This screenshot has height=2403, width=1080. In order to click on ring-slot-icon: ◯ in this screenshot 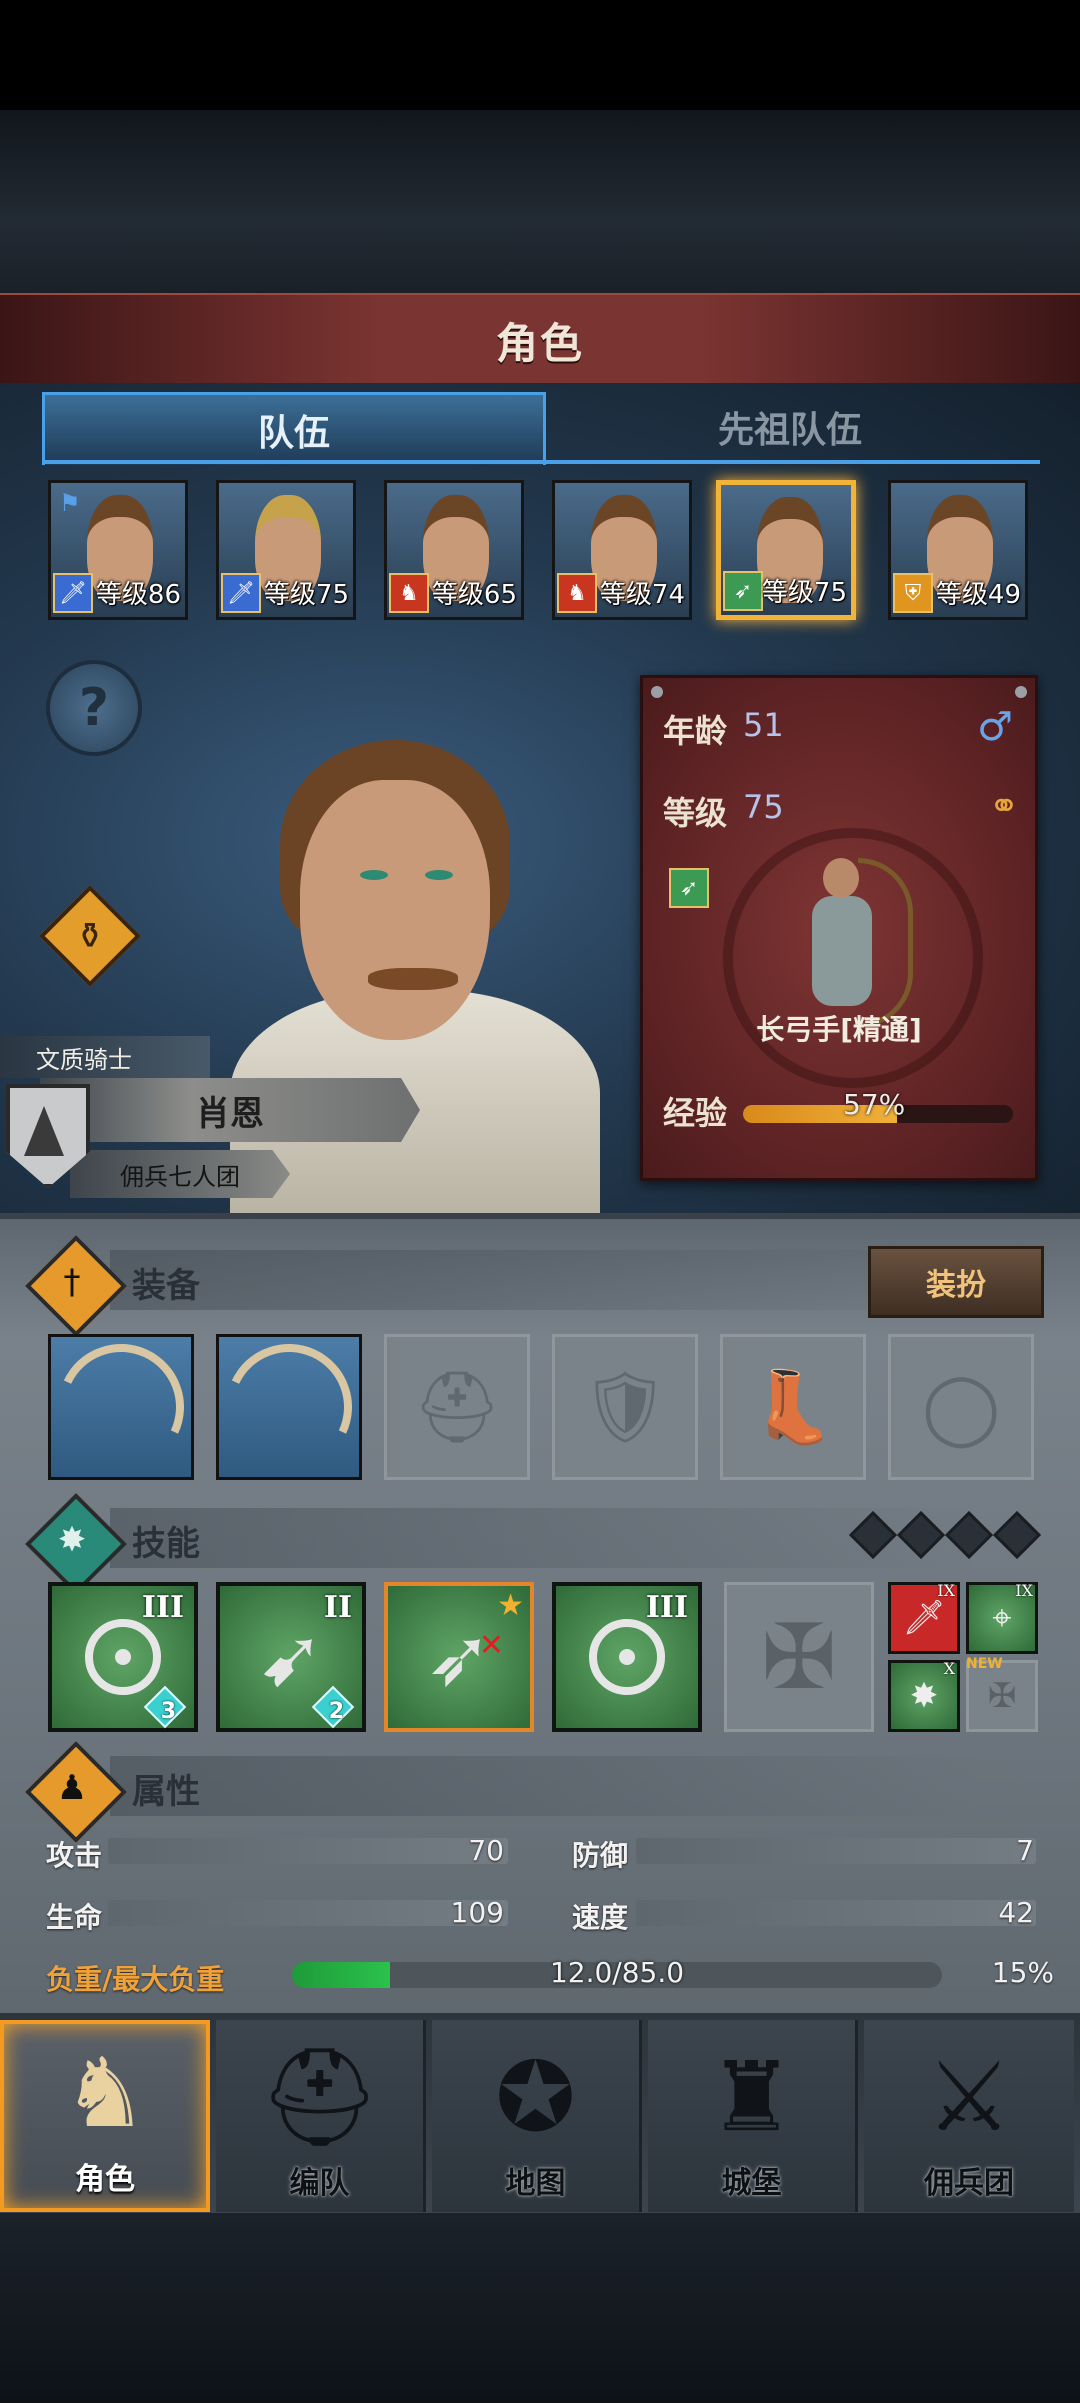, I will do `click(961, 1407)`.